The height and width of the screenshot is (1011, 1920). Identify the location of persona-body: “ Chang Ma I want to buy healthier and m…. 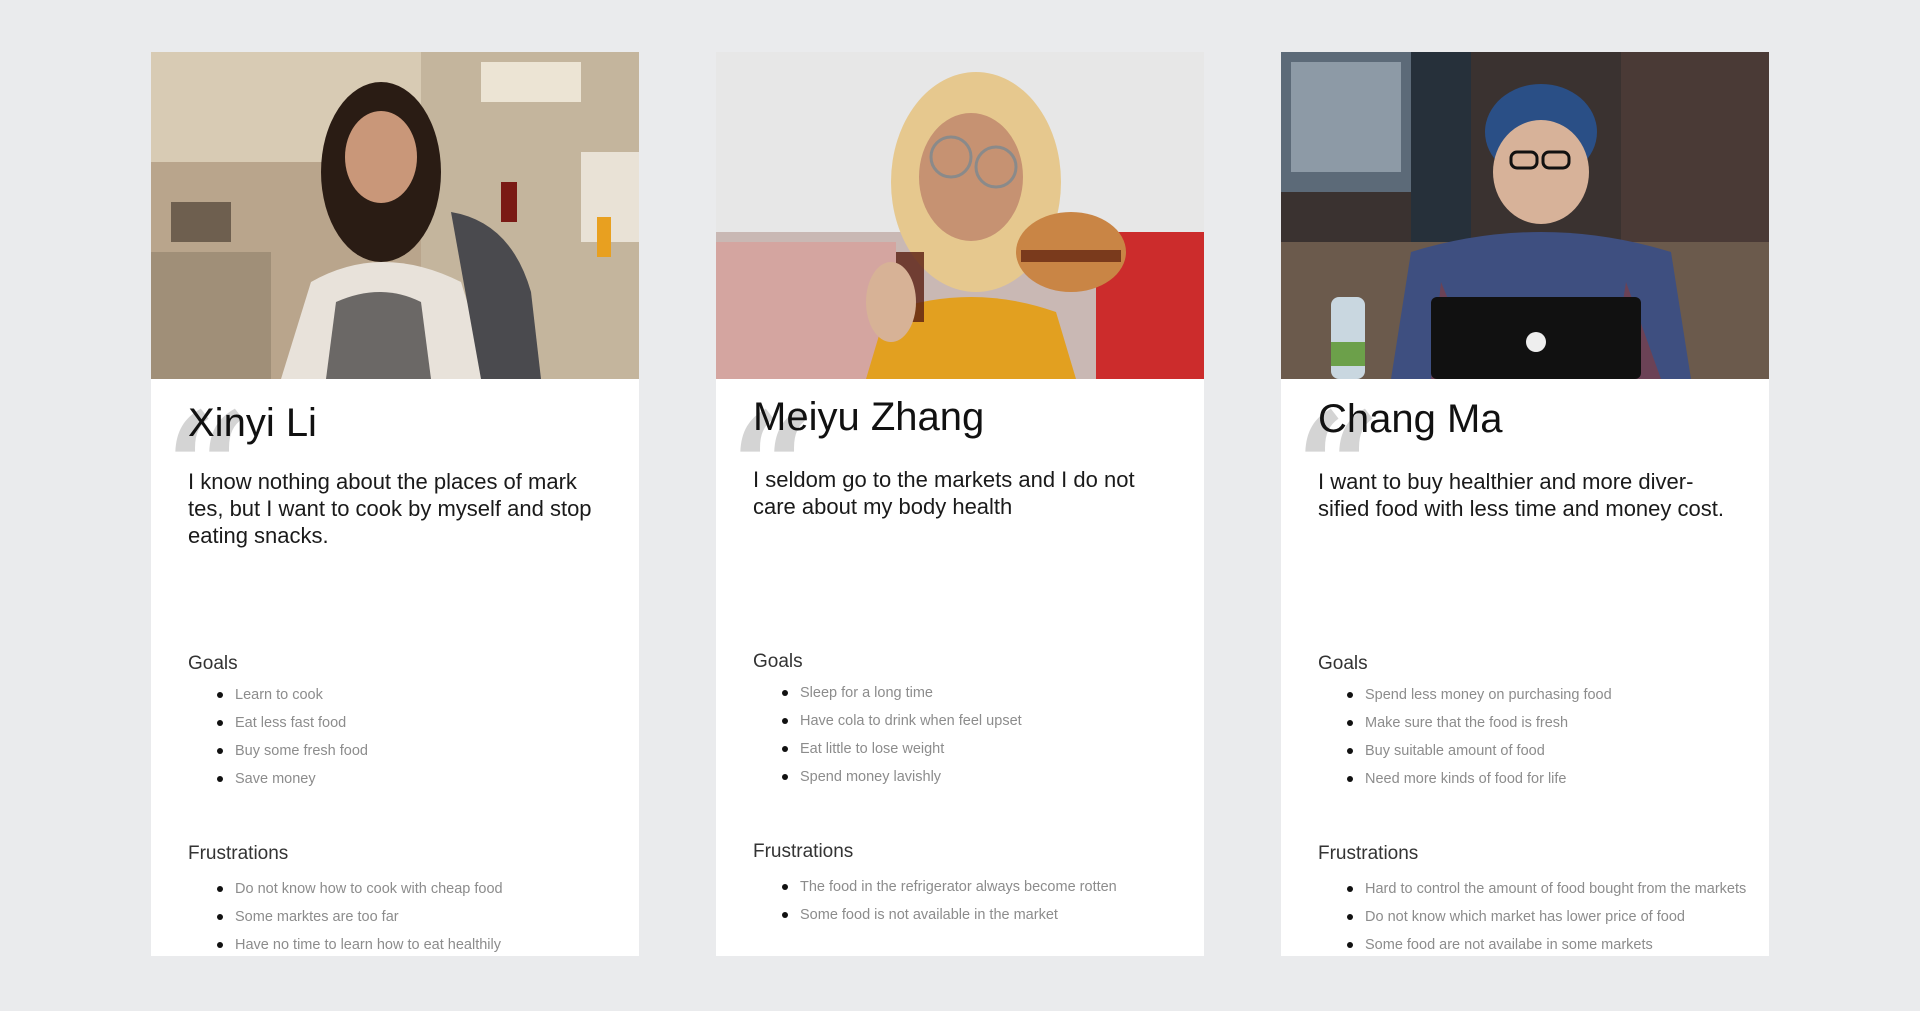
(1525, 667).